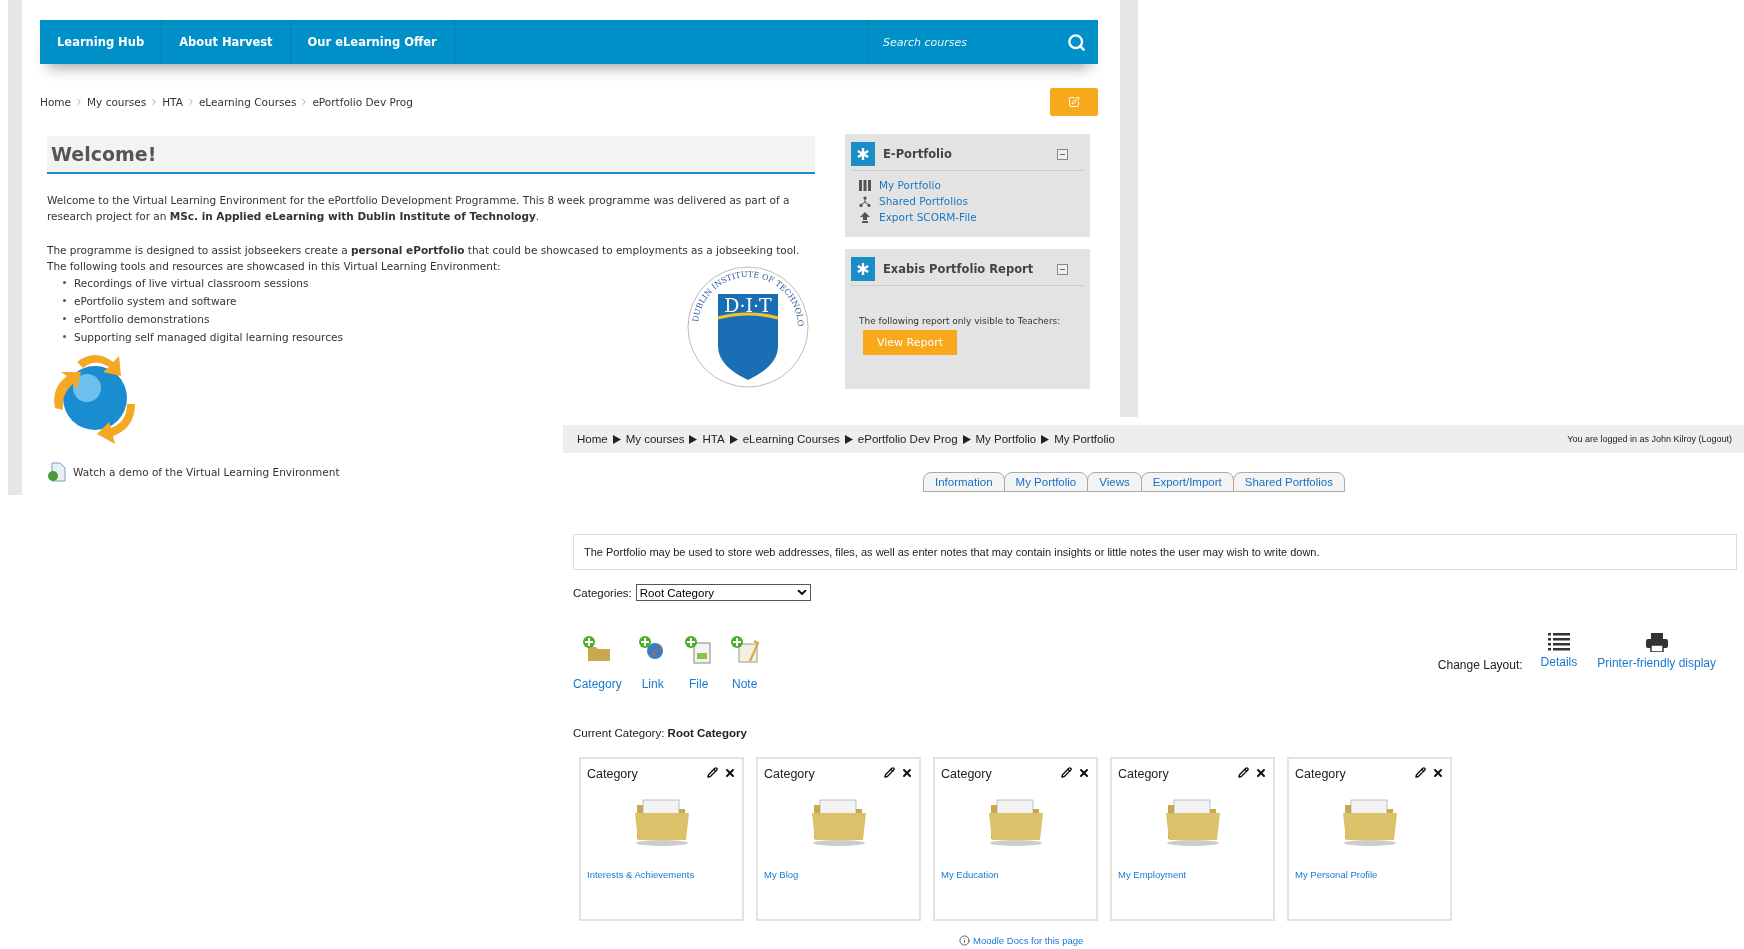 This screenshot has width=1744, height=949. I want to click on info-box: The Portfolio may be used to store web addresses, files, as well as enter notes that may contain insights or little notes the user may wish to write down., so click(1155, 552).